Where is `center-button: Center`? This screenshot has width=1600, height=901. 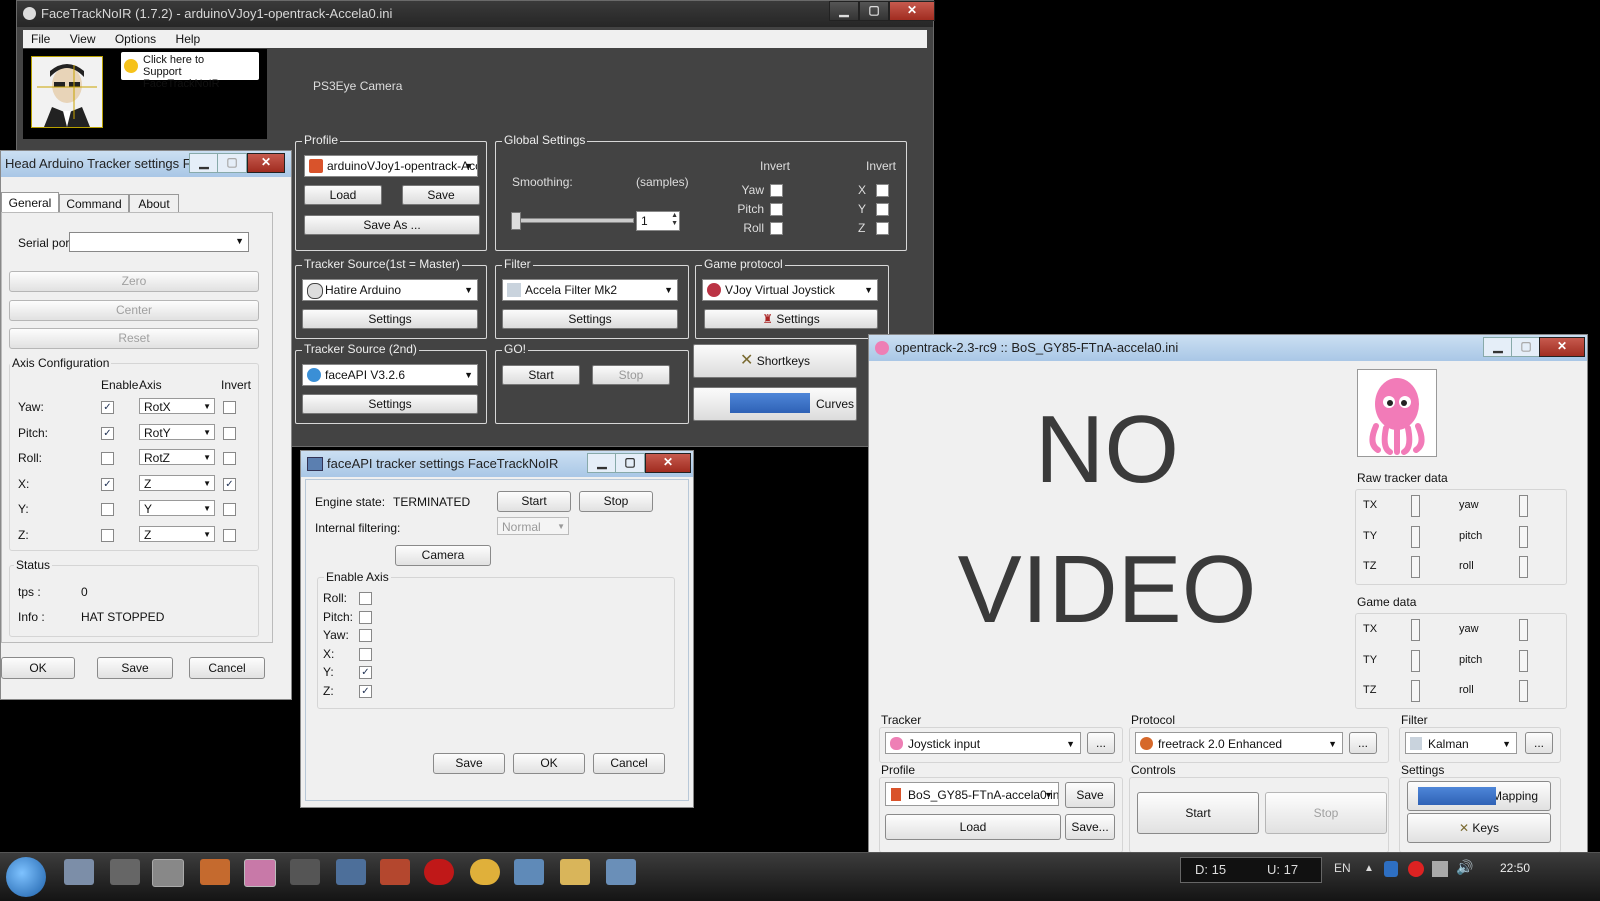
center-button: Center is located at coordinates (134, 310).